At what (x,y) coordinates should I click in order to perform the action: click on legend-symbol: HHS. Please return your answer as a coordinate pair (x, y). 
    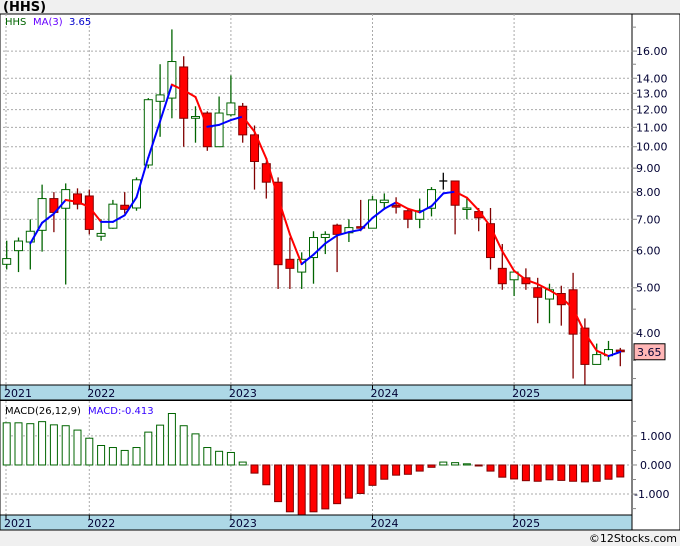
    Looking at the image, I should click on (15, 22).